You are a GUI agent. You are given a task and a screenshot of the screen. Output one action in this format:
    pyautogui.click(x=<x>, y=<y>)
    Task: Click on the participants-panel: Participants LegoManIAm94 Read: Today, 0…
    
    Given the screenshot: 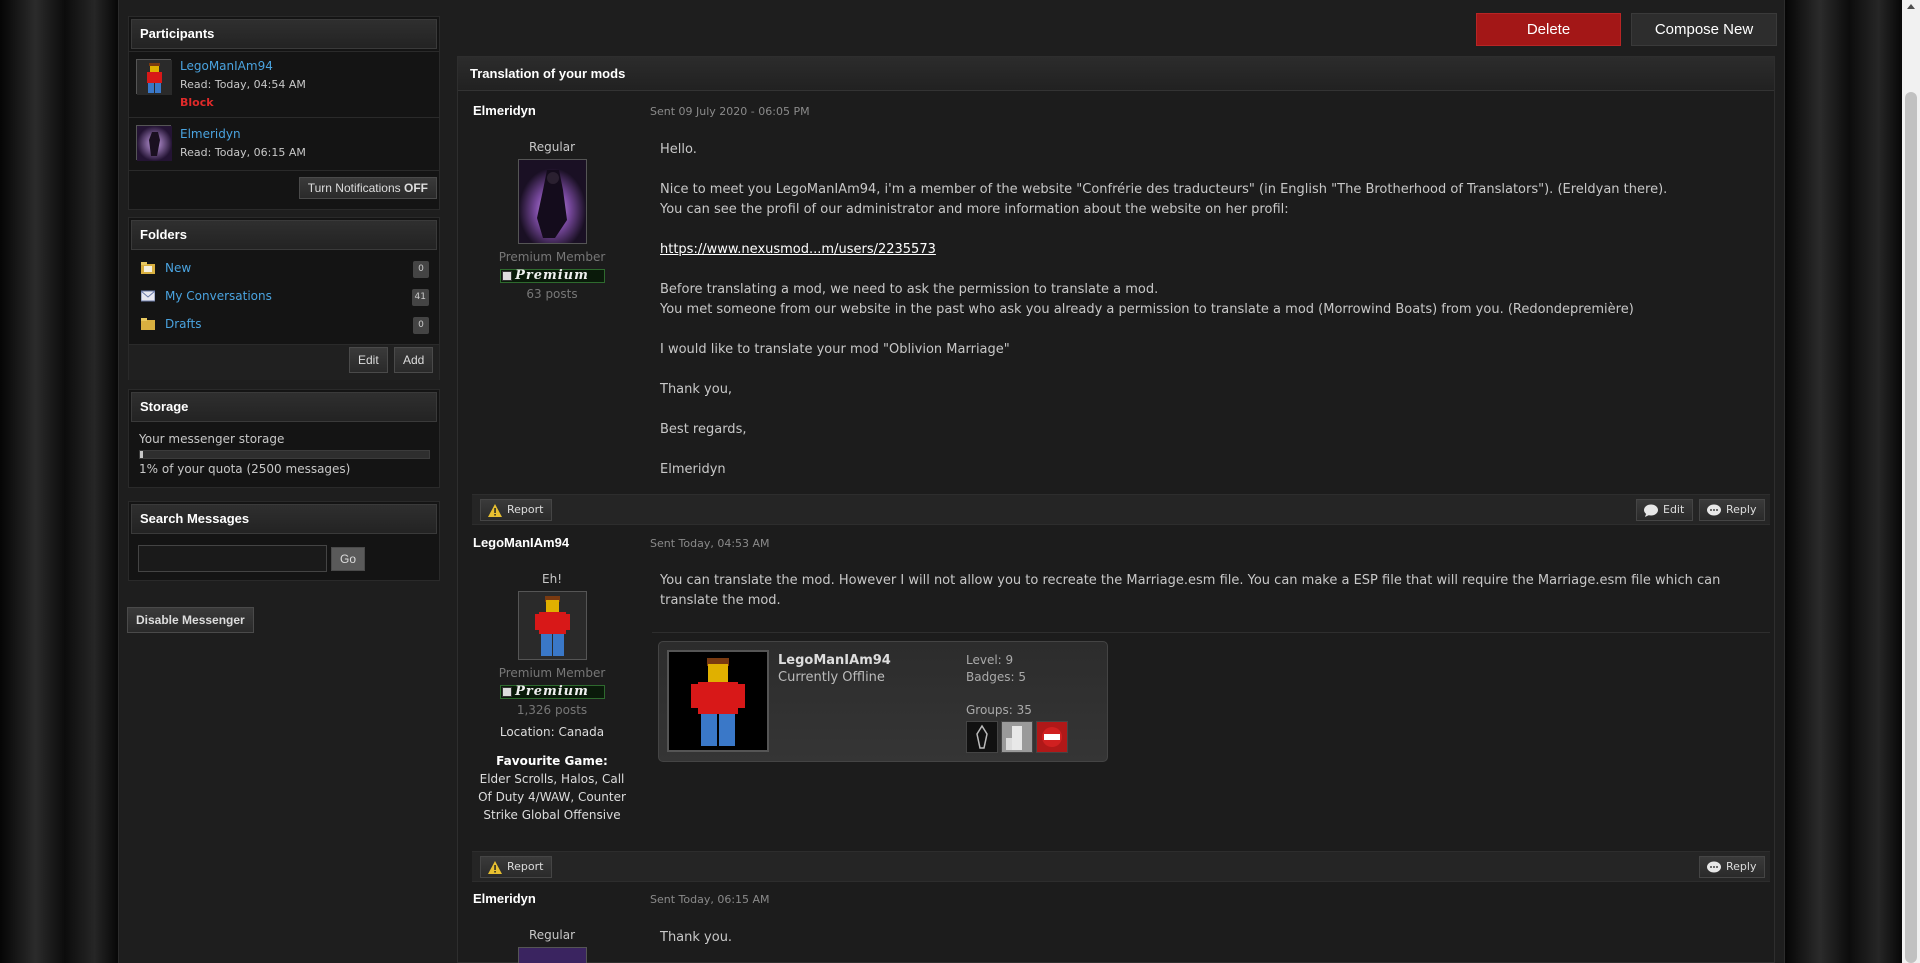 What is the action you would take?
    pyautogui.click(x=284, y=113)
    